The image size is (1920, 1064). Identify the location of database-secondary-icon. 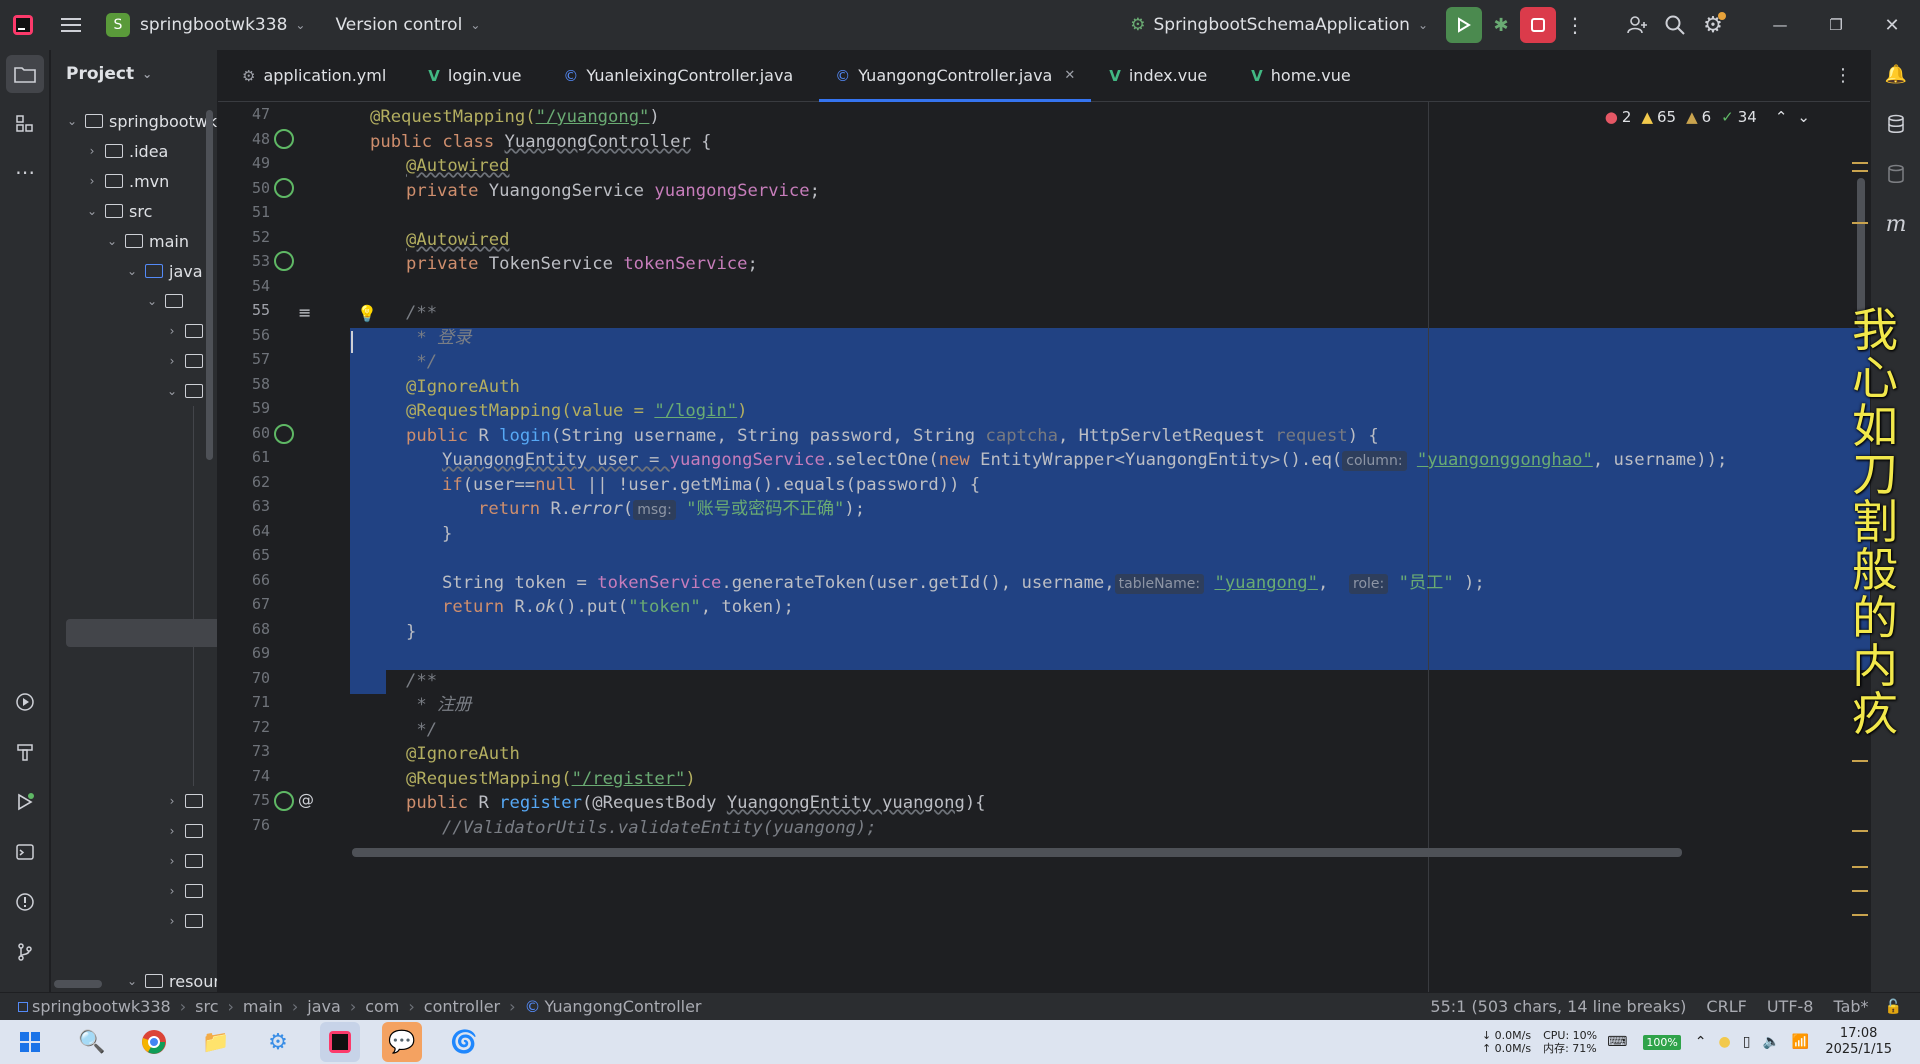
(1896, 174).